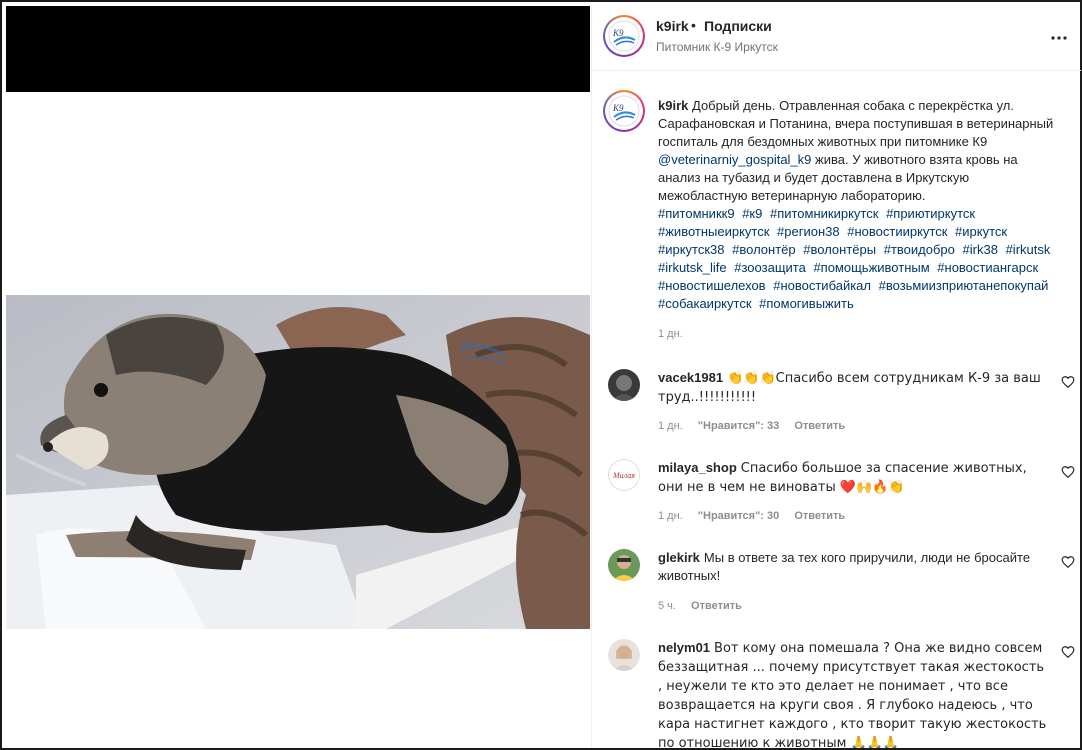 This screenshot has height=750, width=1082. What do you see at coordinates (919, 249) in the screenshot?
I see `hashtag-link: #твоидобро` at bounding box center [919, 249].